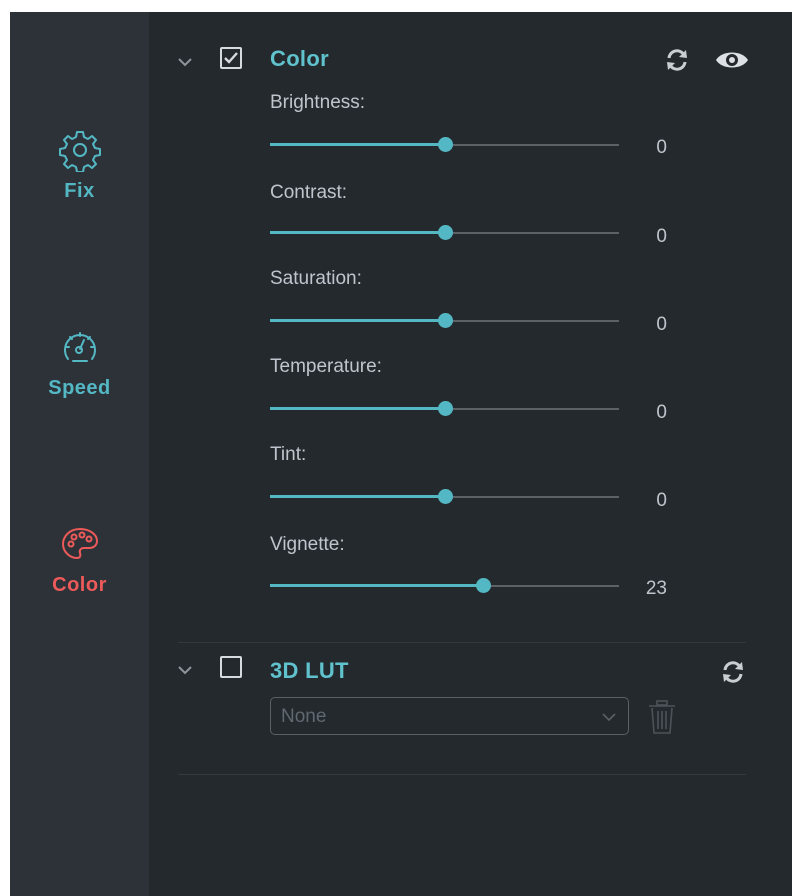 Image resolution: width=792 pixels, height=896 pixels. I want to click on vignette-value: 23, so click(656, 588).